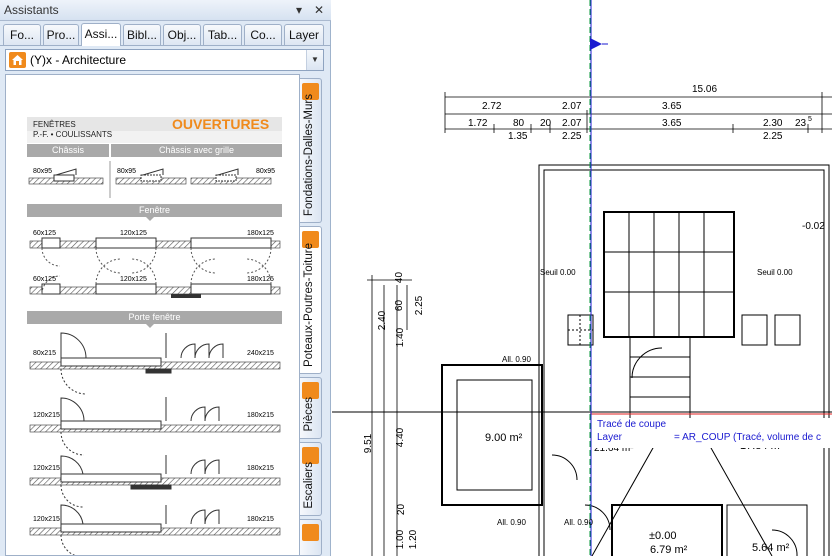  What do you see at coordinates (309, 485) in the screenshot?
I see `side-tab-label: Escaliers` at bounding box center [309, 485].